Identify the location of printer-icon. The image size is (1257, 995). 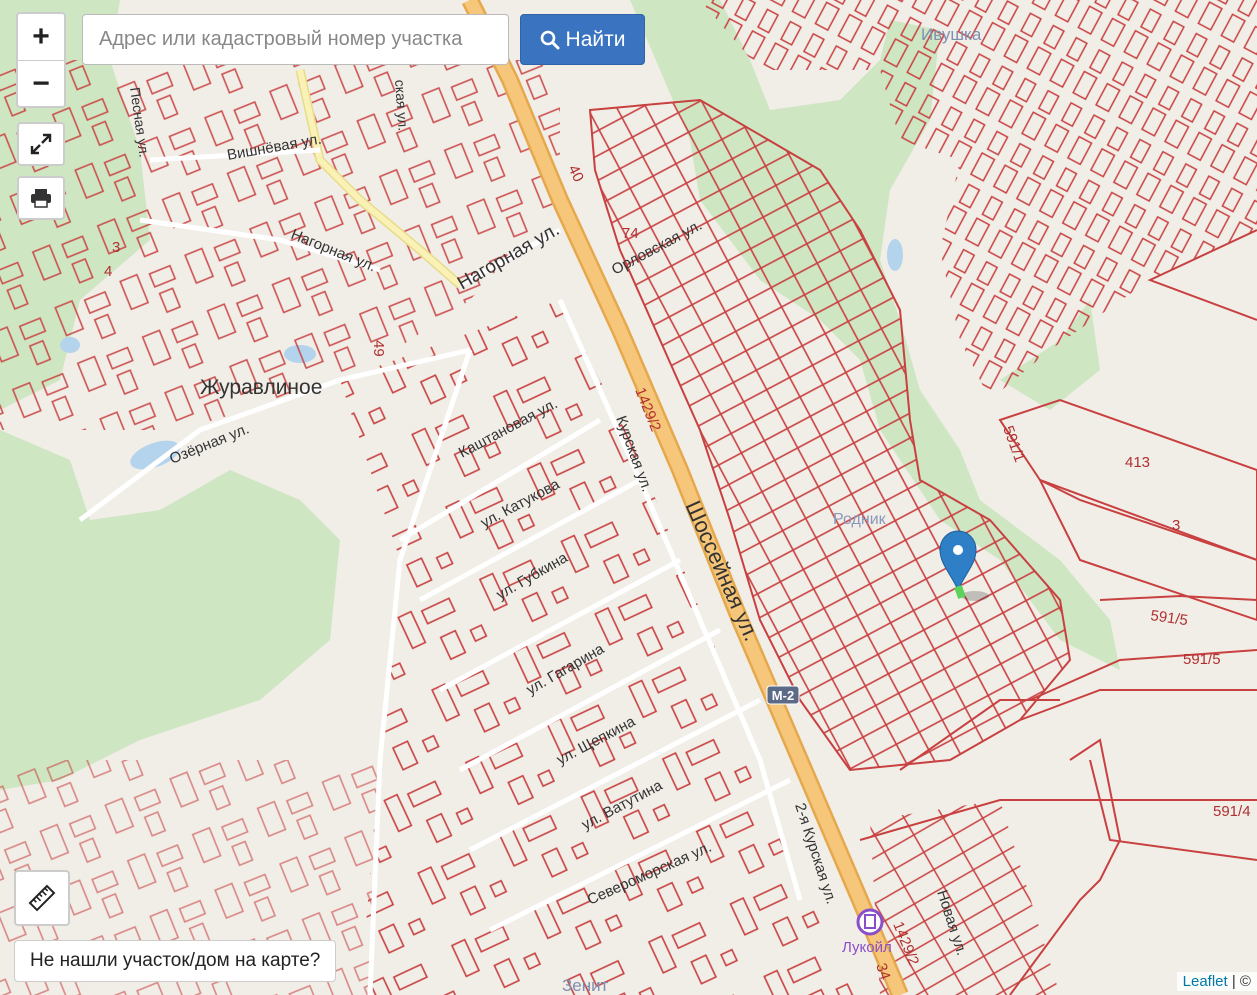
(41, 198).